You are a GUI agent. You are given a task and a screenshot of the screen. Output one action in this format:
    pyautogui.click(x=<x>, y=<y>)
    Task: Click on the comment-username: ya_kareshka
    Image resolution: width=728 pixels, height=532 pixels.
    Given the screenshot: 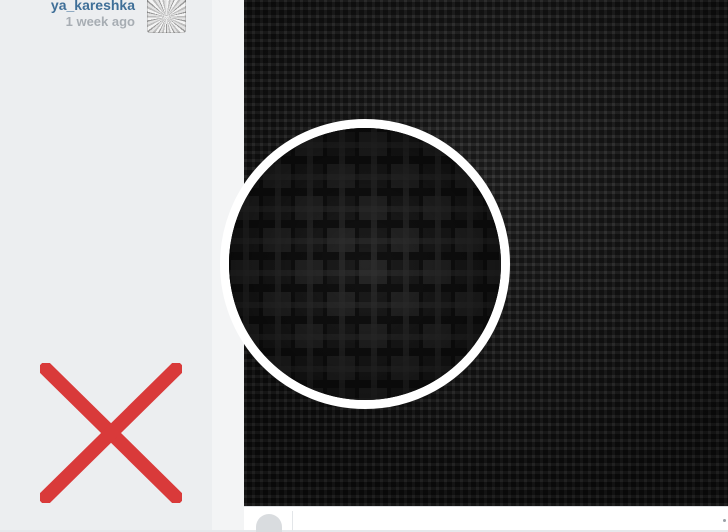 What is the action you would take?
    pyautogui.click(x=93, y=6)
    